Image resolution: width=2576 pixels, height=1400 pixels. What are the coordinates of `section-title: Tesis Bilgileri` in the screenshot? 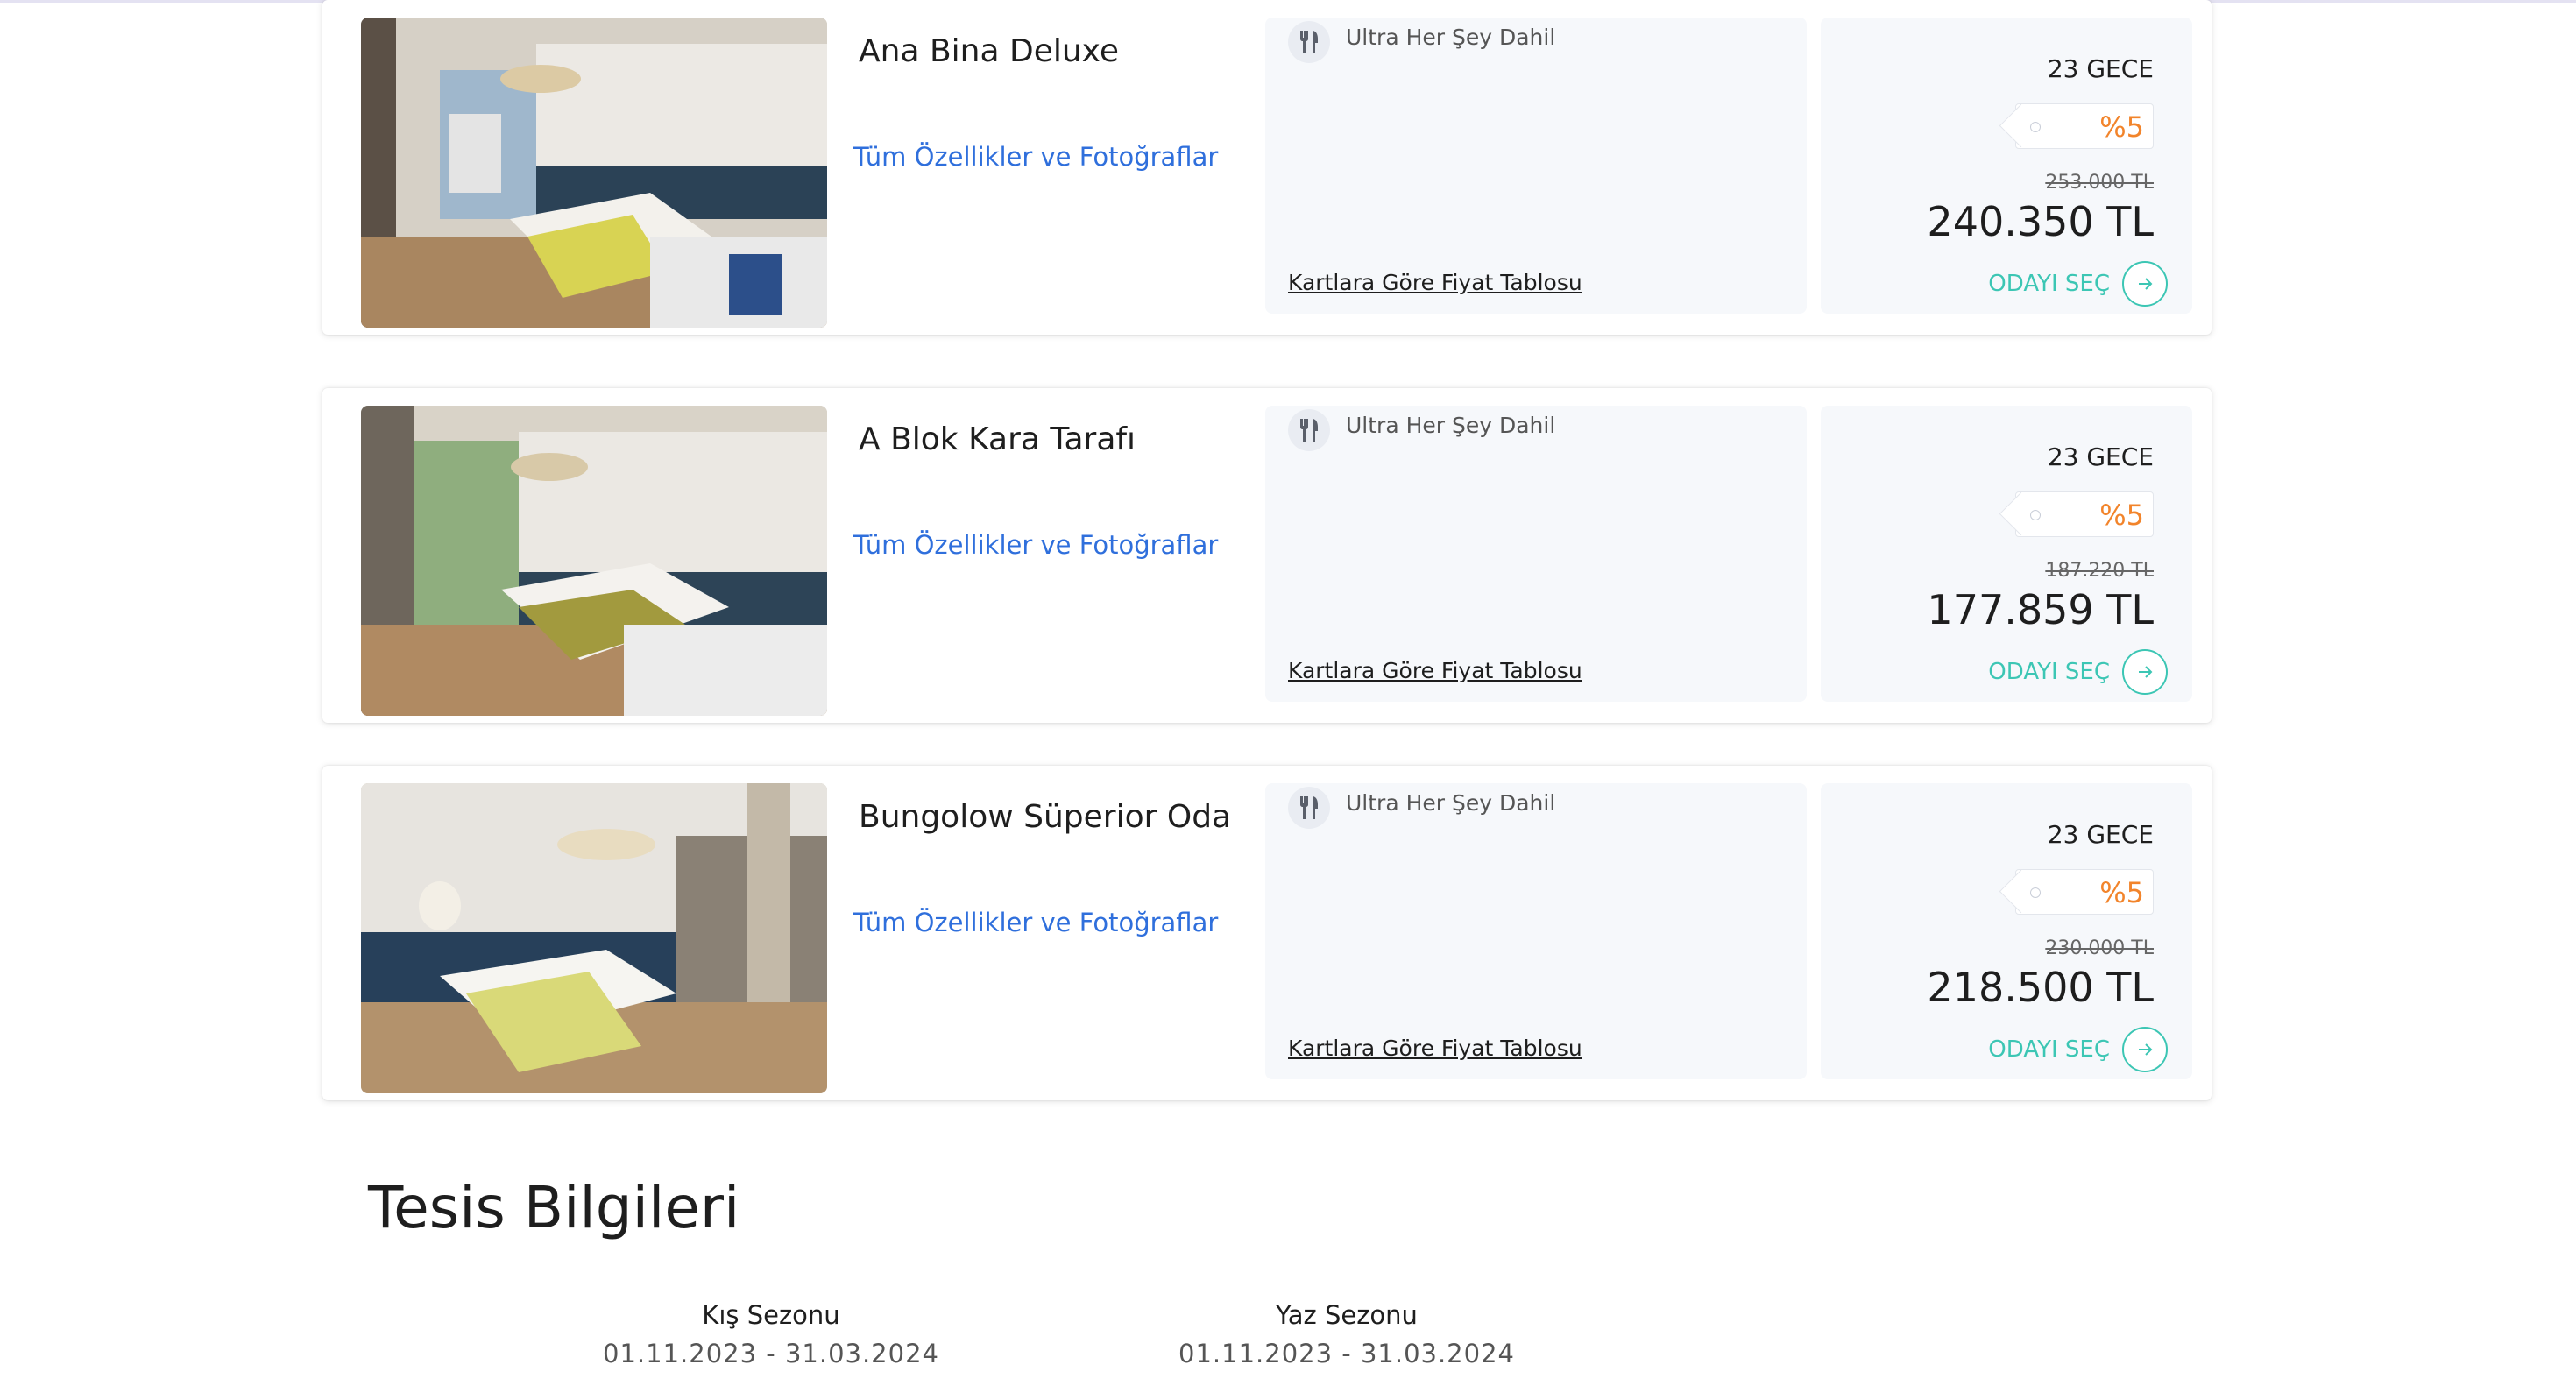 It's located at (554, 1207).